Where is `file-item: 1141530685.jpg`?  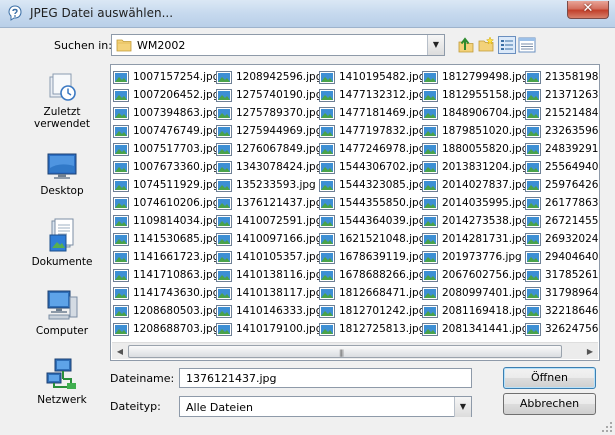 file-item: 1141530685.jpg is located at coordinates (166, 239).